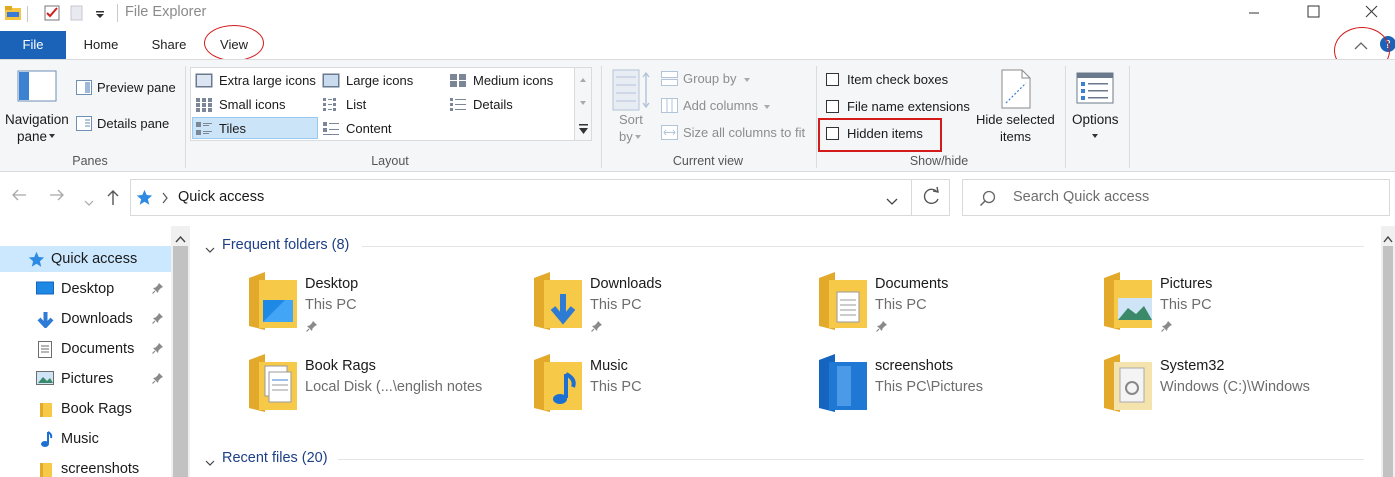 The height and width of the screenshot is (477, 1395). Describe the element at coordinates (631, 119) in the screenshot. I see `sort-by-label-1: Sort` at that location.